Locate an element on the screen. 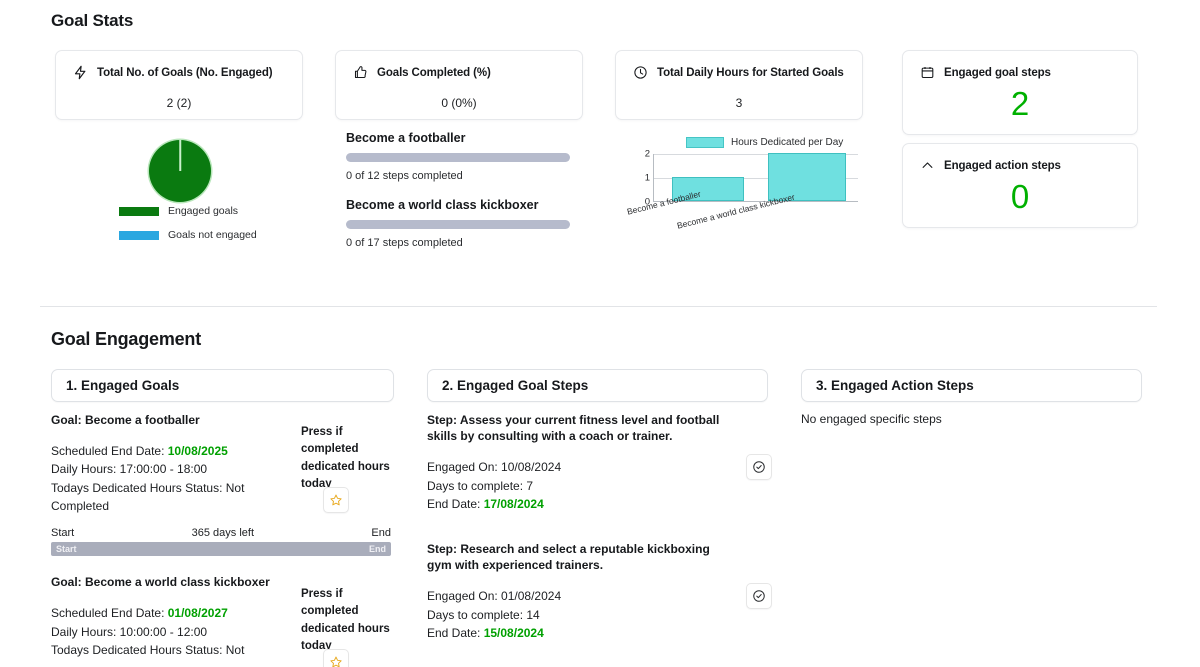 The height and width of the screenshot is (667, 1200). pie-legend-not-engaged: Goals not engaged is located at coordinates (188, 235).